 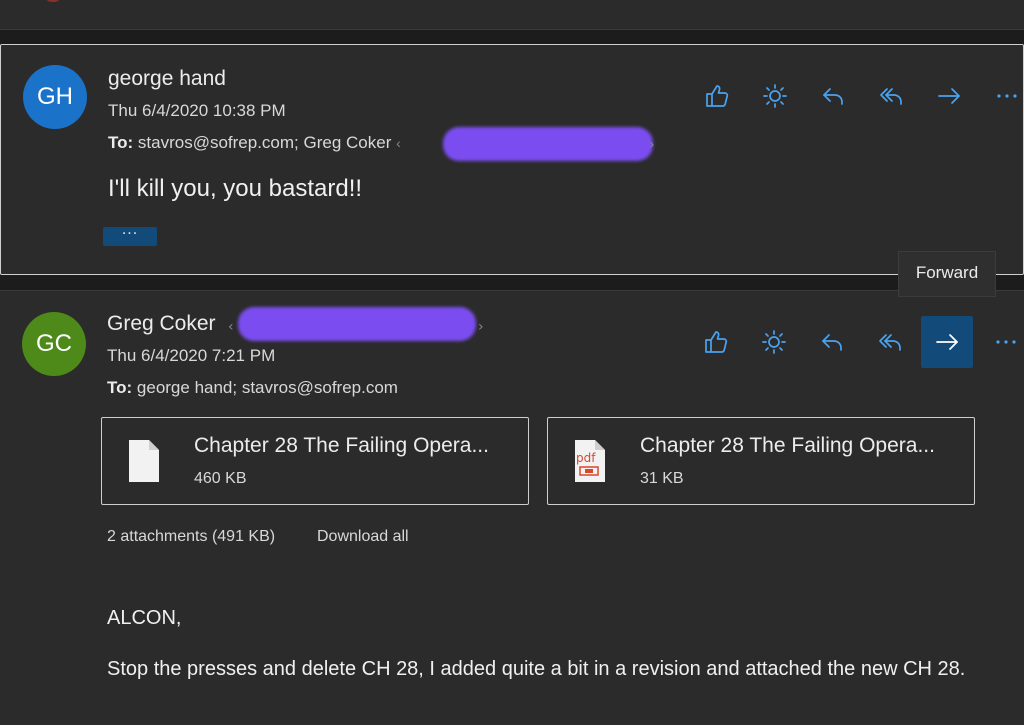 I want to click on download-all-link: Download all, so click(x=363, y=537).